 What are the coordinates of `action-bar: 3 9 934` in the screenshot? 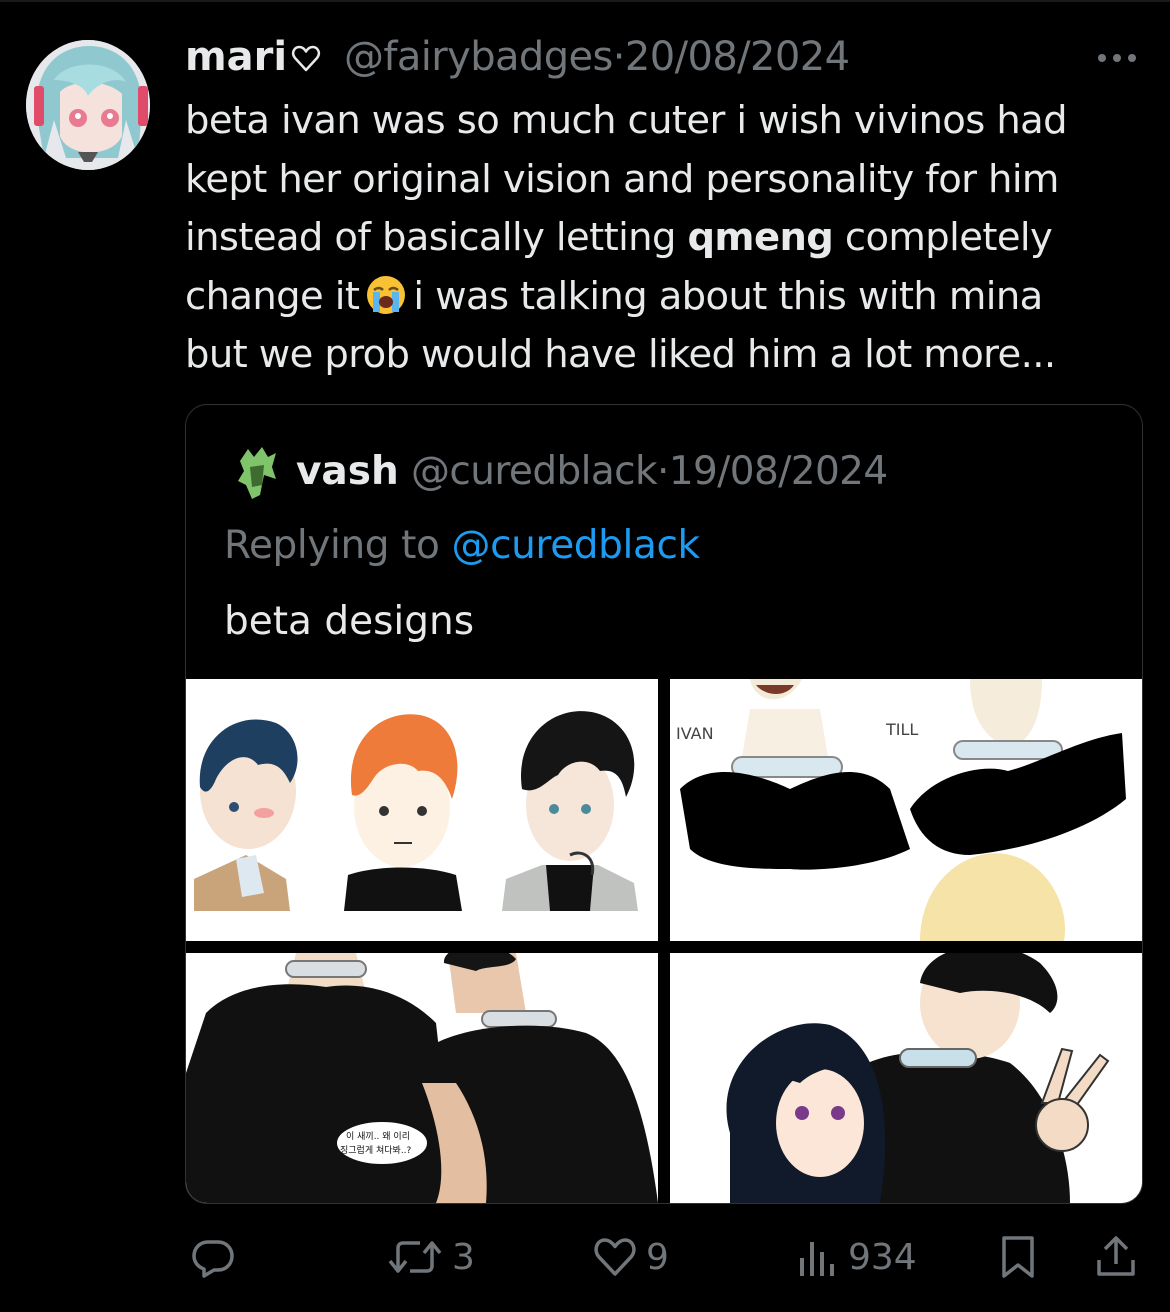 It's located at (585, 1257).